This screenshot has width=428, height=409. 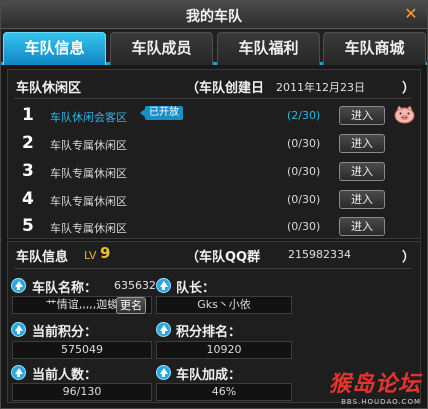 I want to click on room-count: (2/30), so click(x=304, y=115).